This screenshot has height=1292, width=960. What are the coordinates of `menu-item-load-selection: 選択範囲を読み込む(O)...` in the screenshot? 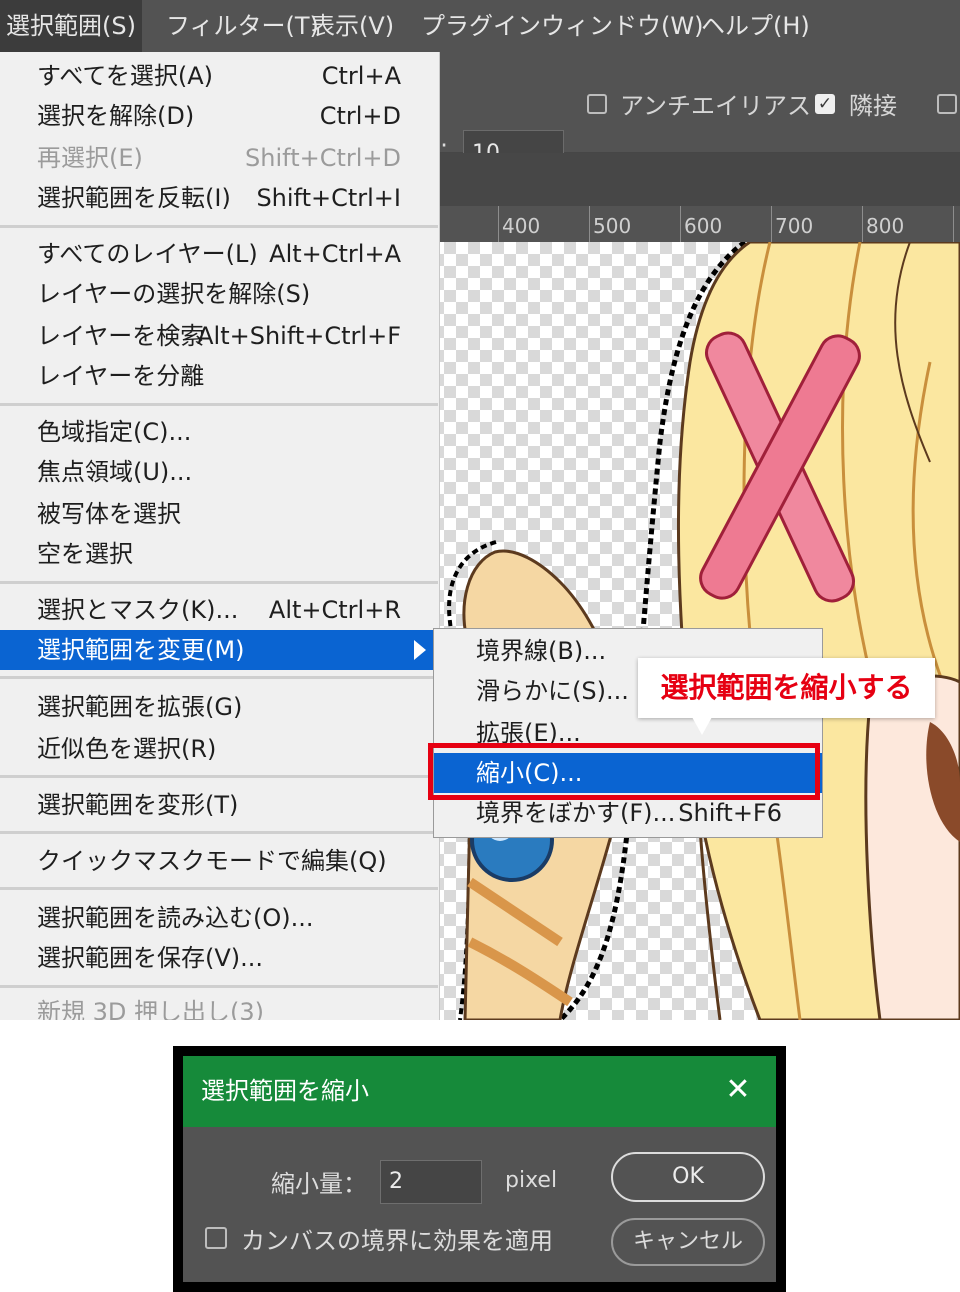 It's located at (219, 918).